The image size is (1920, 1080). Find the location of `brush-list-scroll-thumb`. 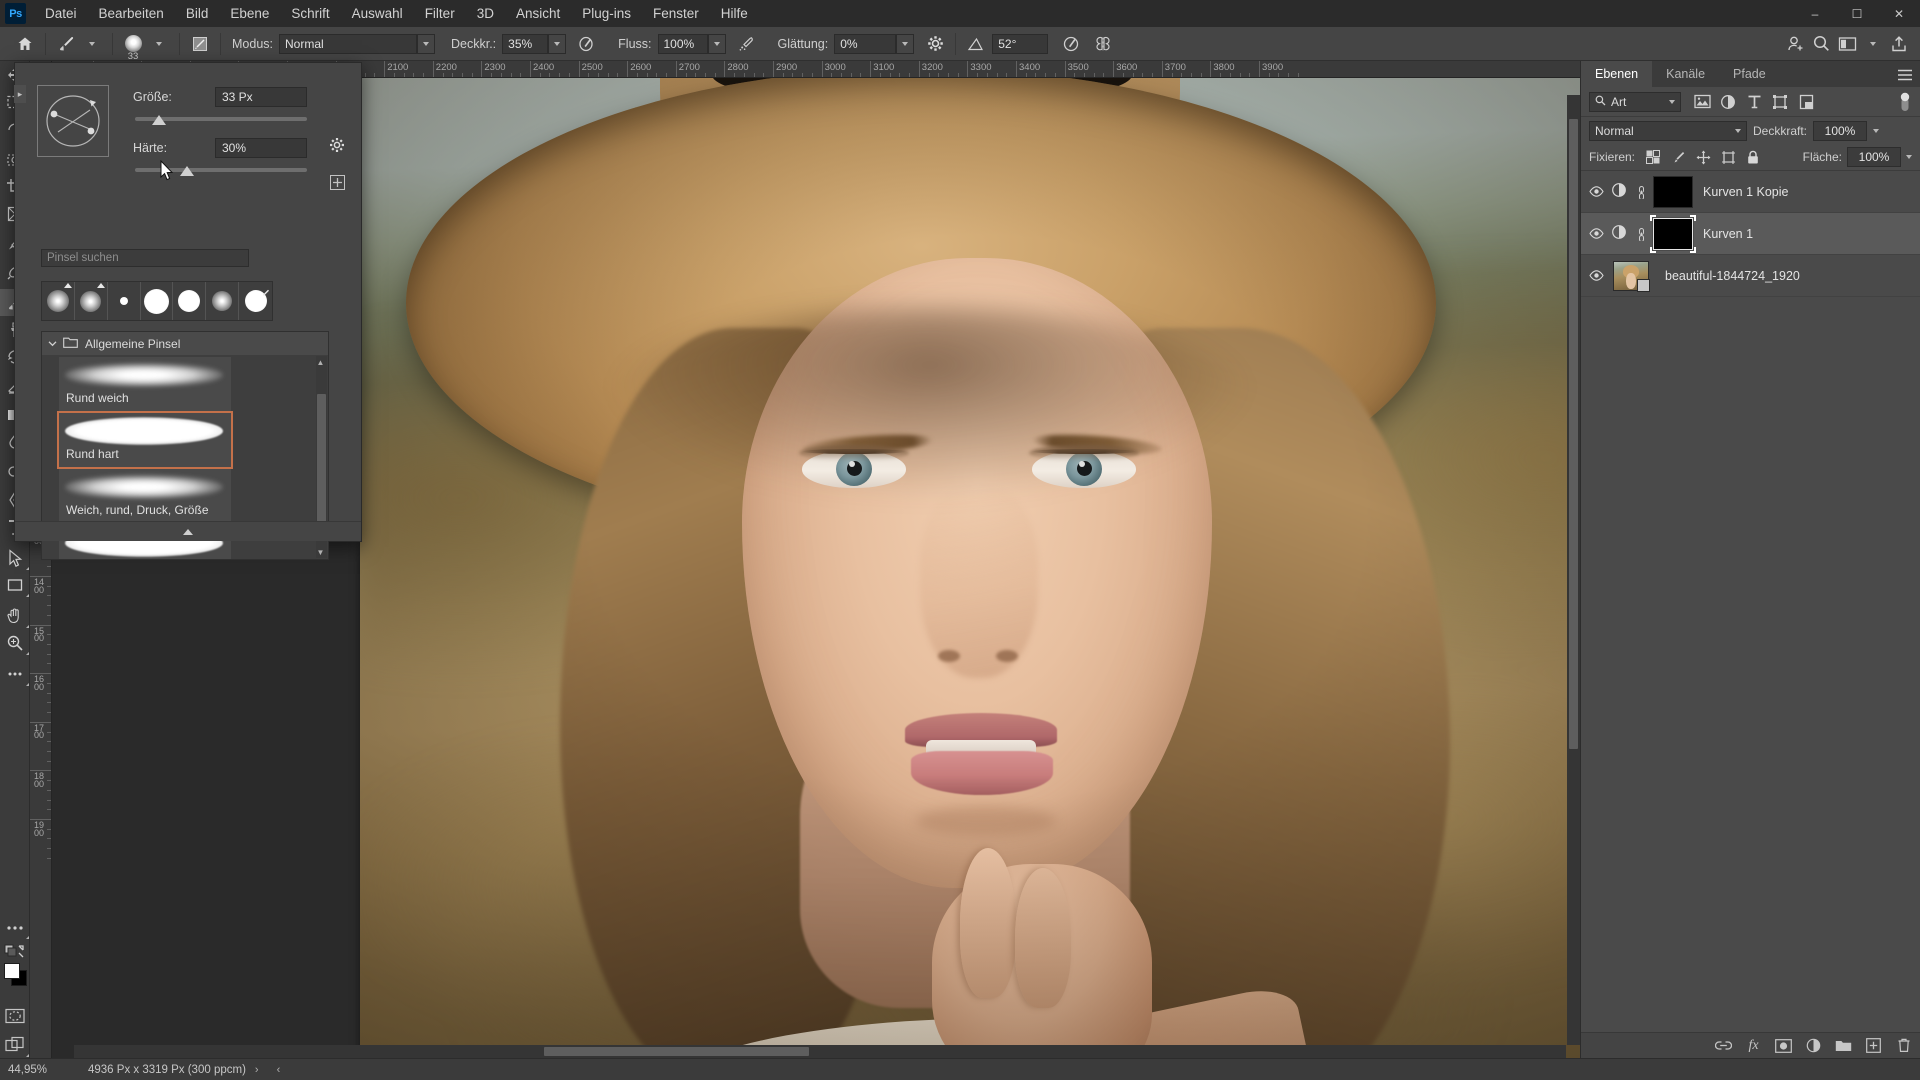

brush-list-scroll-thumb is located at coordinates (321, 459).